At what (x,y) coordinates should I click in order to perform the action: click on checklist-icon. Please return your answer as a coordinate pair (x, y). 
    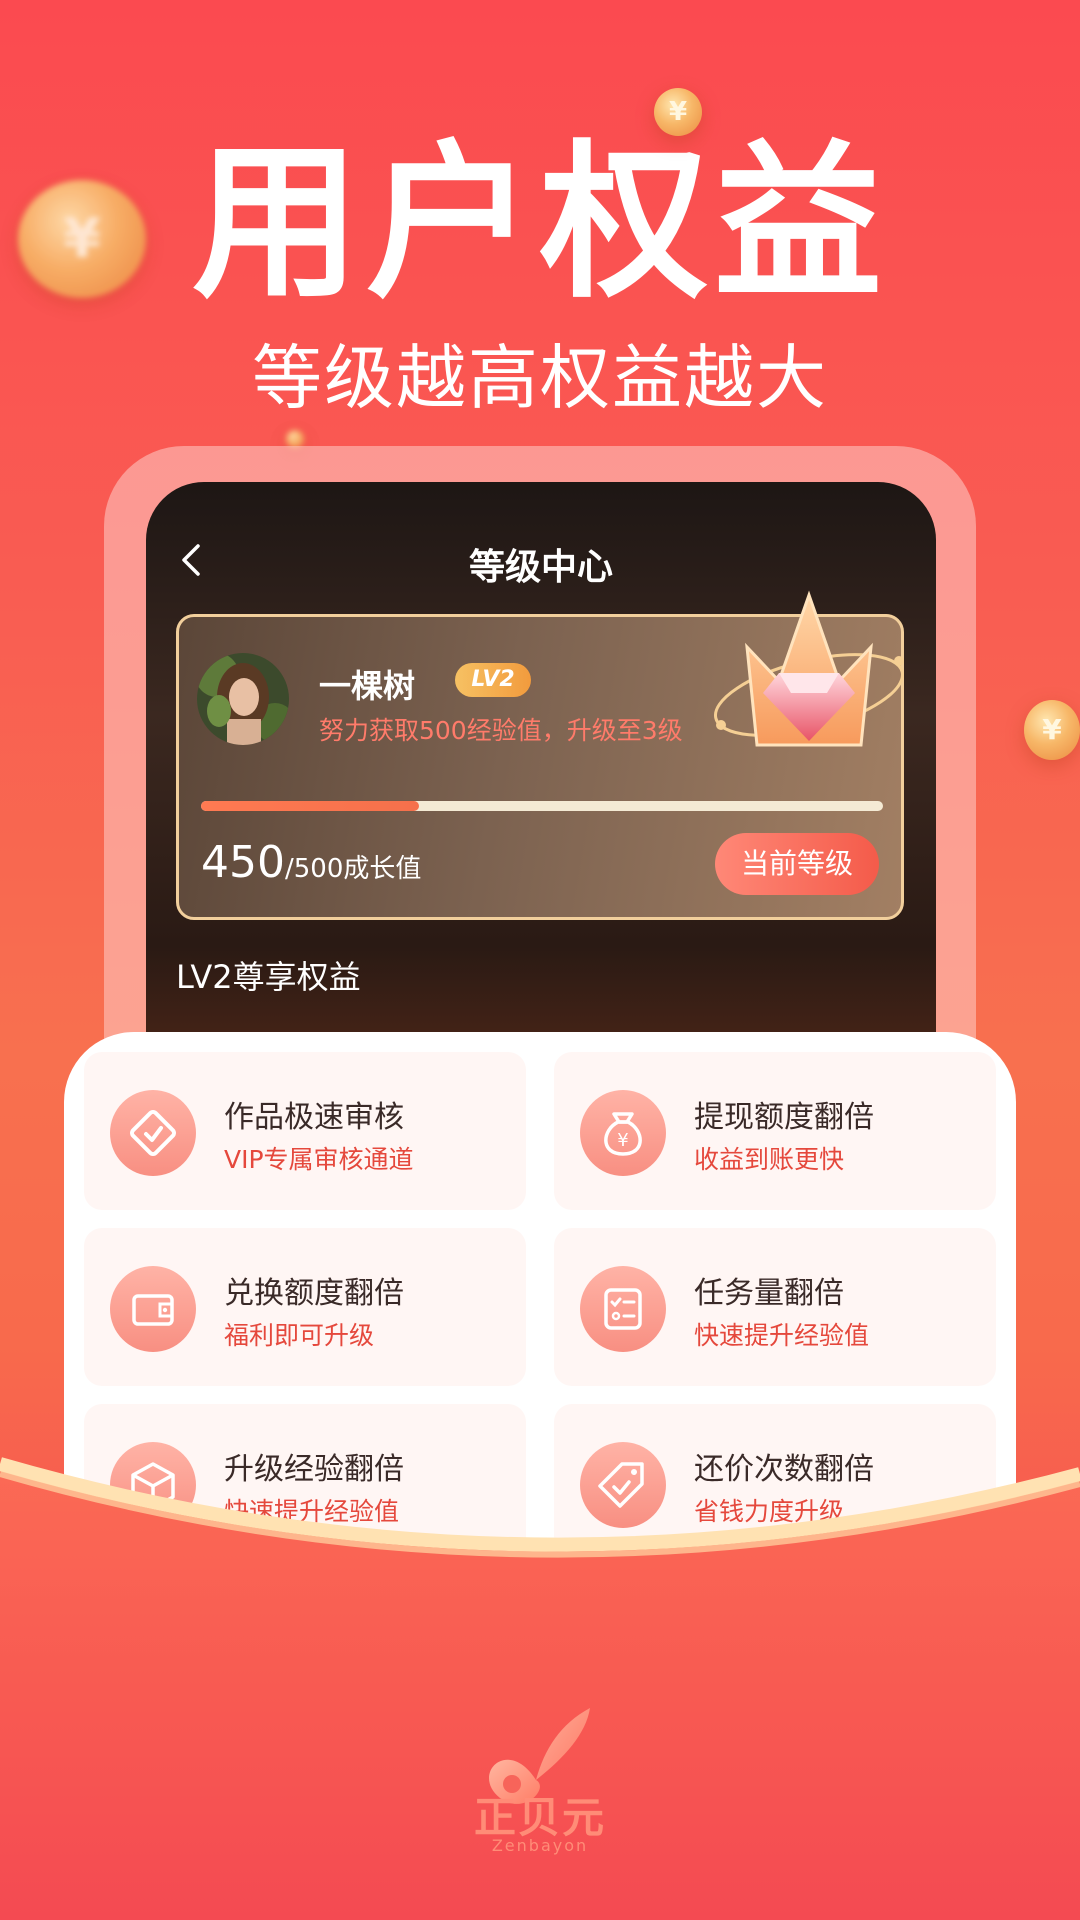
    Looking at the image, I should click on (623, 1309).